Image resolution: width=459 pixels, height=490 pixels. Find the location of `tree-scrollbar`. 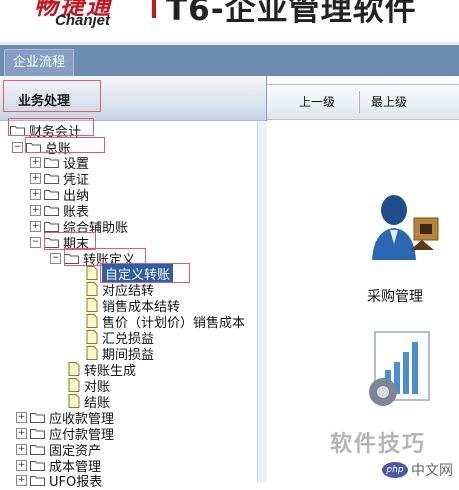

tree-scrollbar is located at coordinates (262, 301).